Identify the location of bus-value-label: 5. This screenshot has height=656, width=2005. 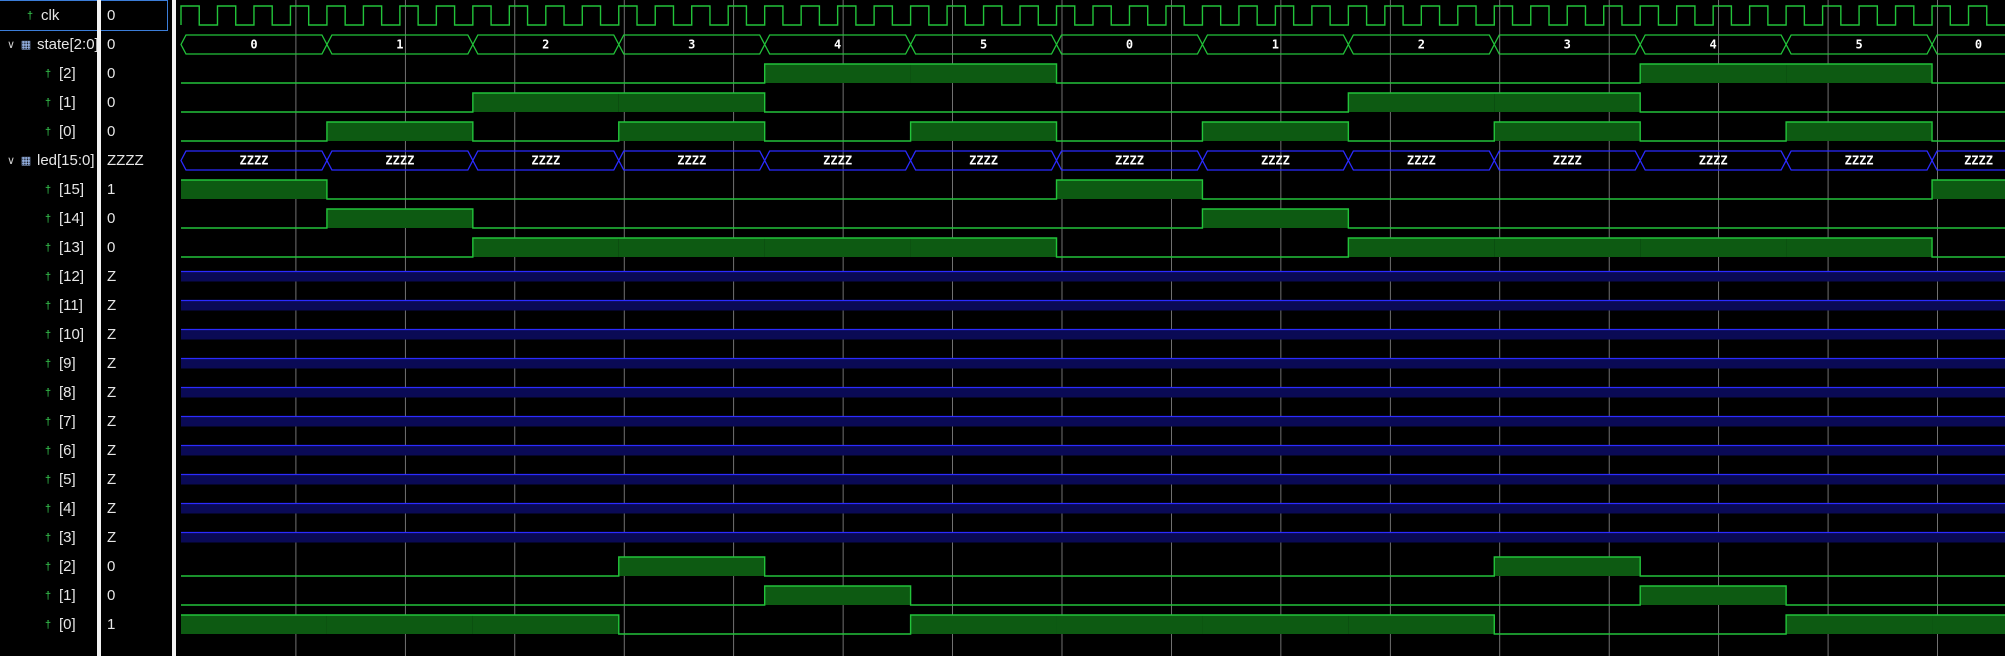
(983, 45).